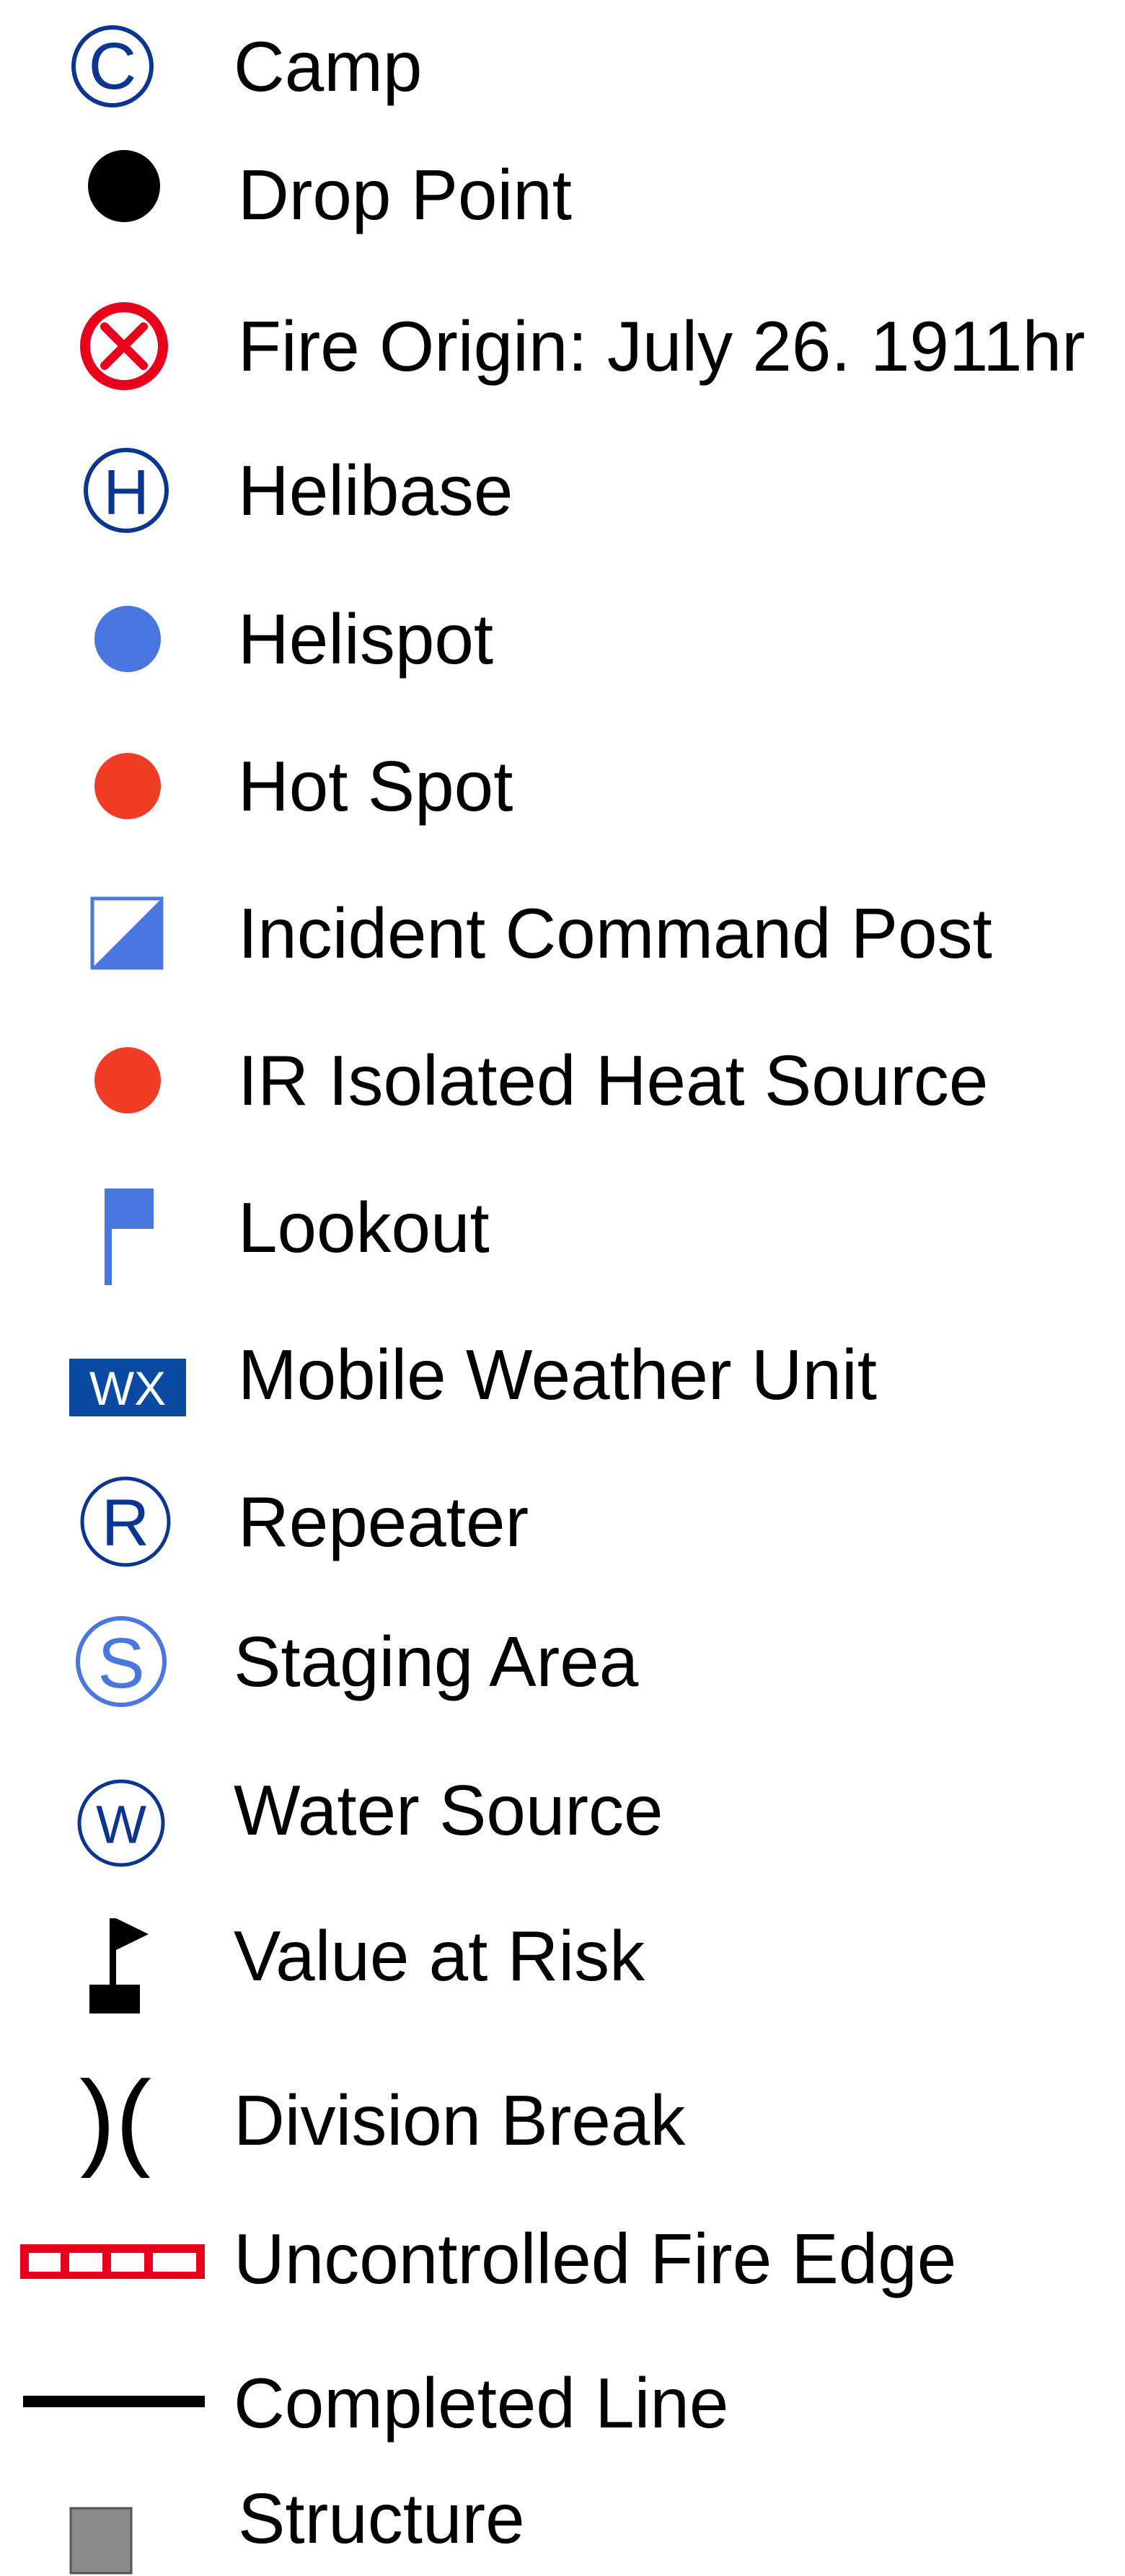  What do you see at coordinates (595, 2258) in the screenshot?
I see `legend-label-uncontrolled-fire-edge: Uncontrolled Fire Edge` at bounding box center [595, 2258].